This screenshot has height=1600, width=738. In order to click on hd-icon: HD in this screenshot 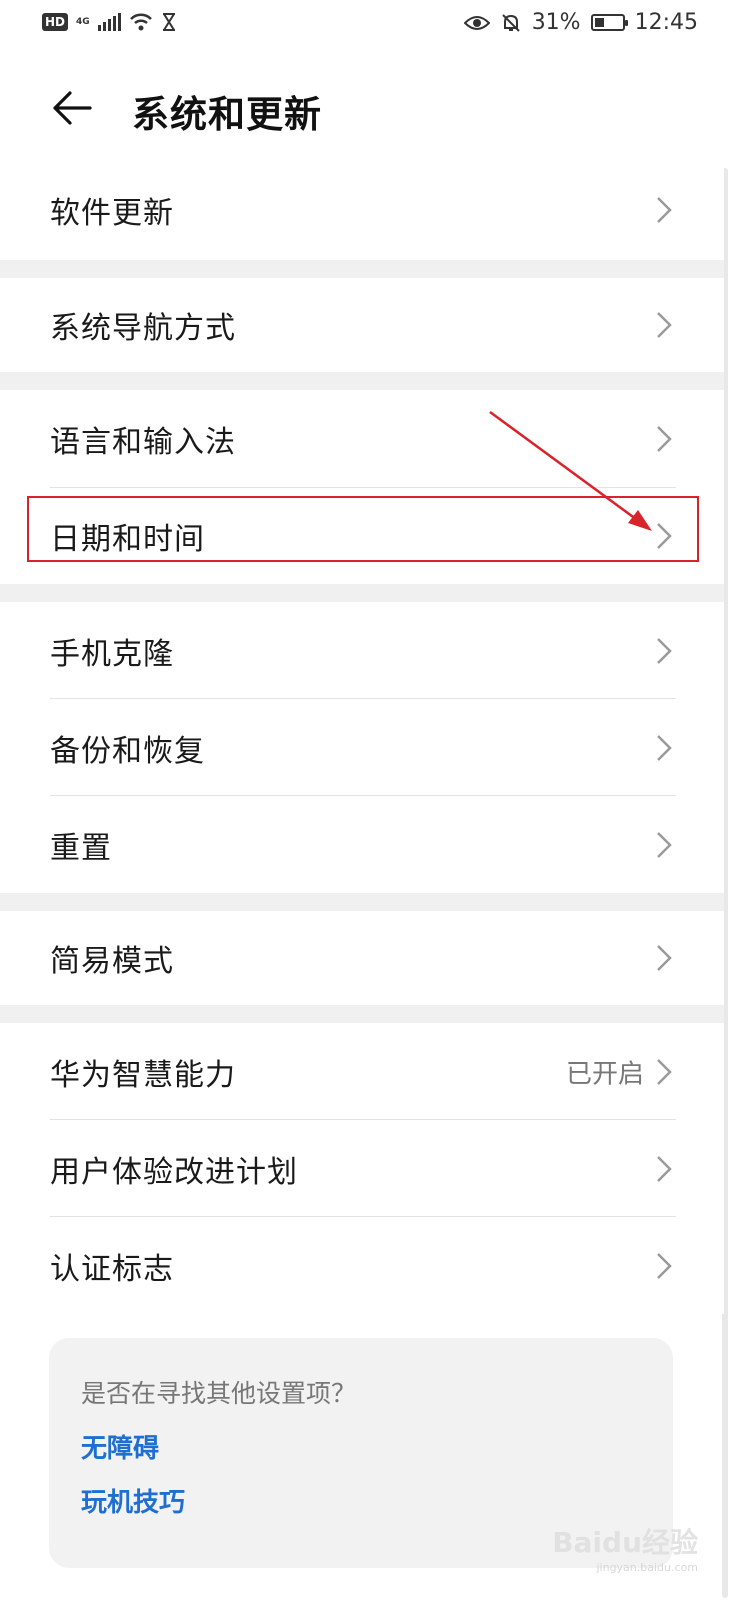, I will do `click(55, 22)`.